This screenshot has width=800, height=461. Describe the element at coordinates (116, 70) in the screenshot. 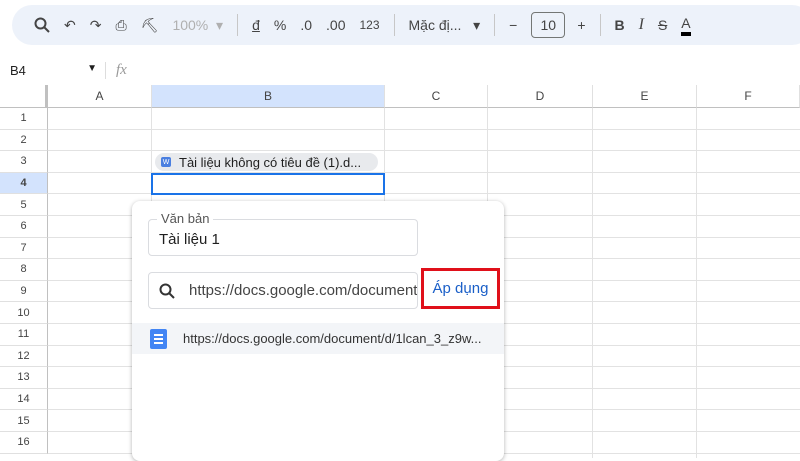

I see `fx-icon: fx` at that location.